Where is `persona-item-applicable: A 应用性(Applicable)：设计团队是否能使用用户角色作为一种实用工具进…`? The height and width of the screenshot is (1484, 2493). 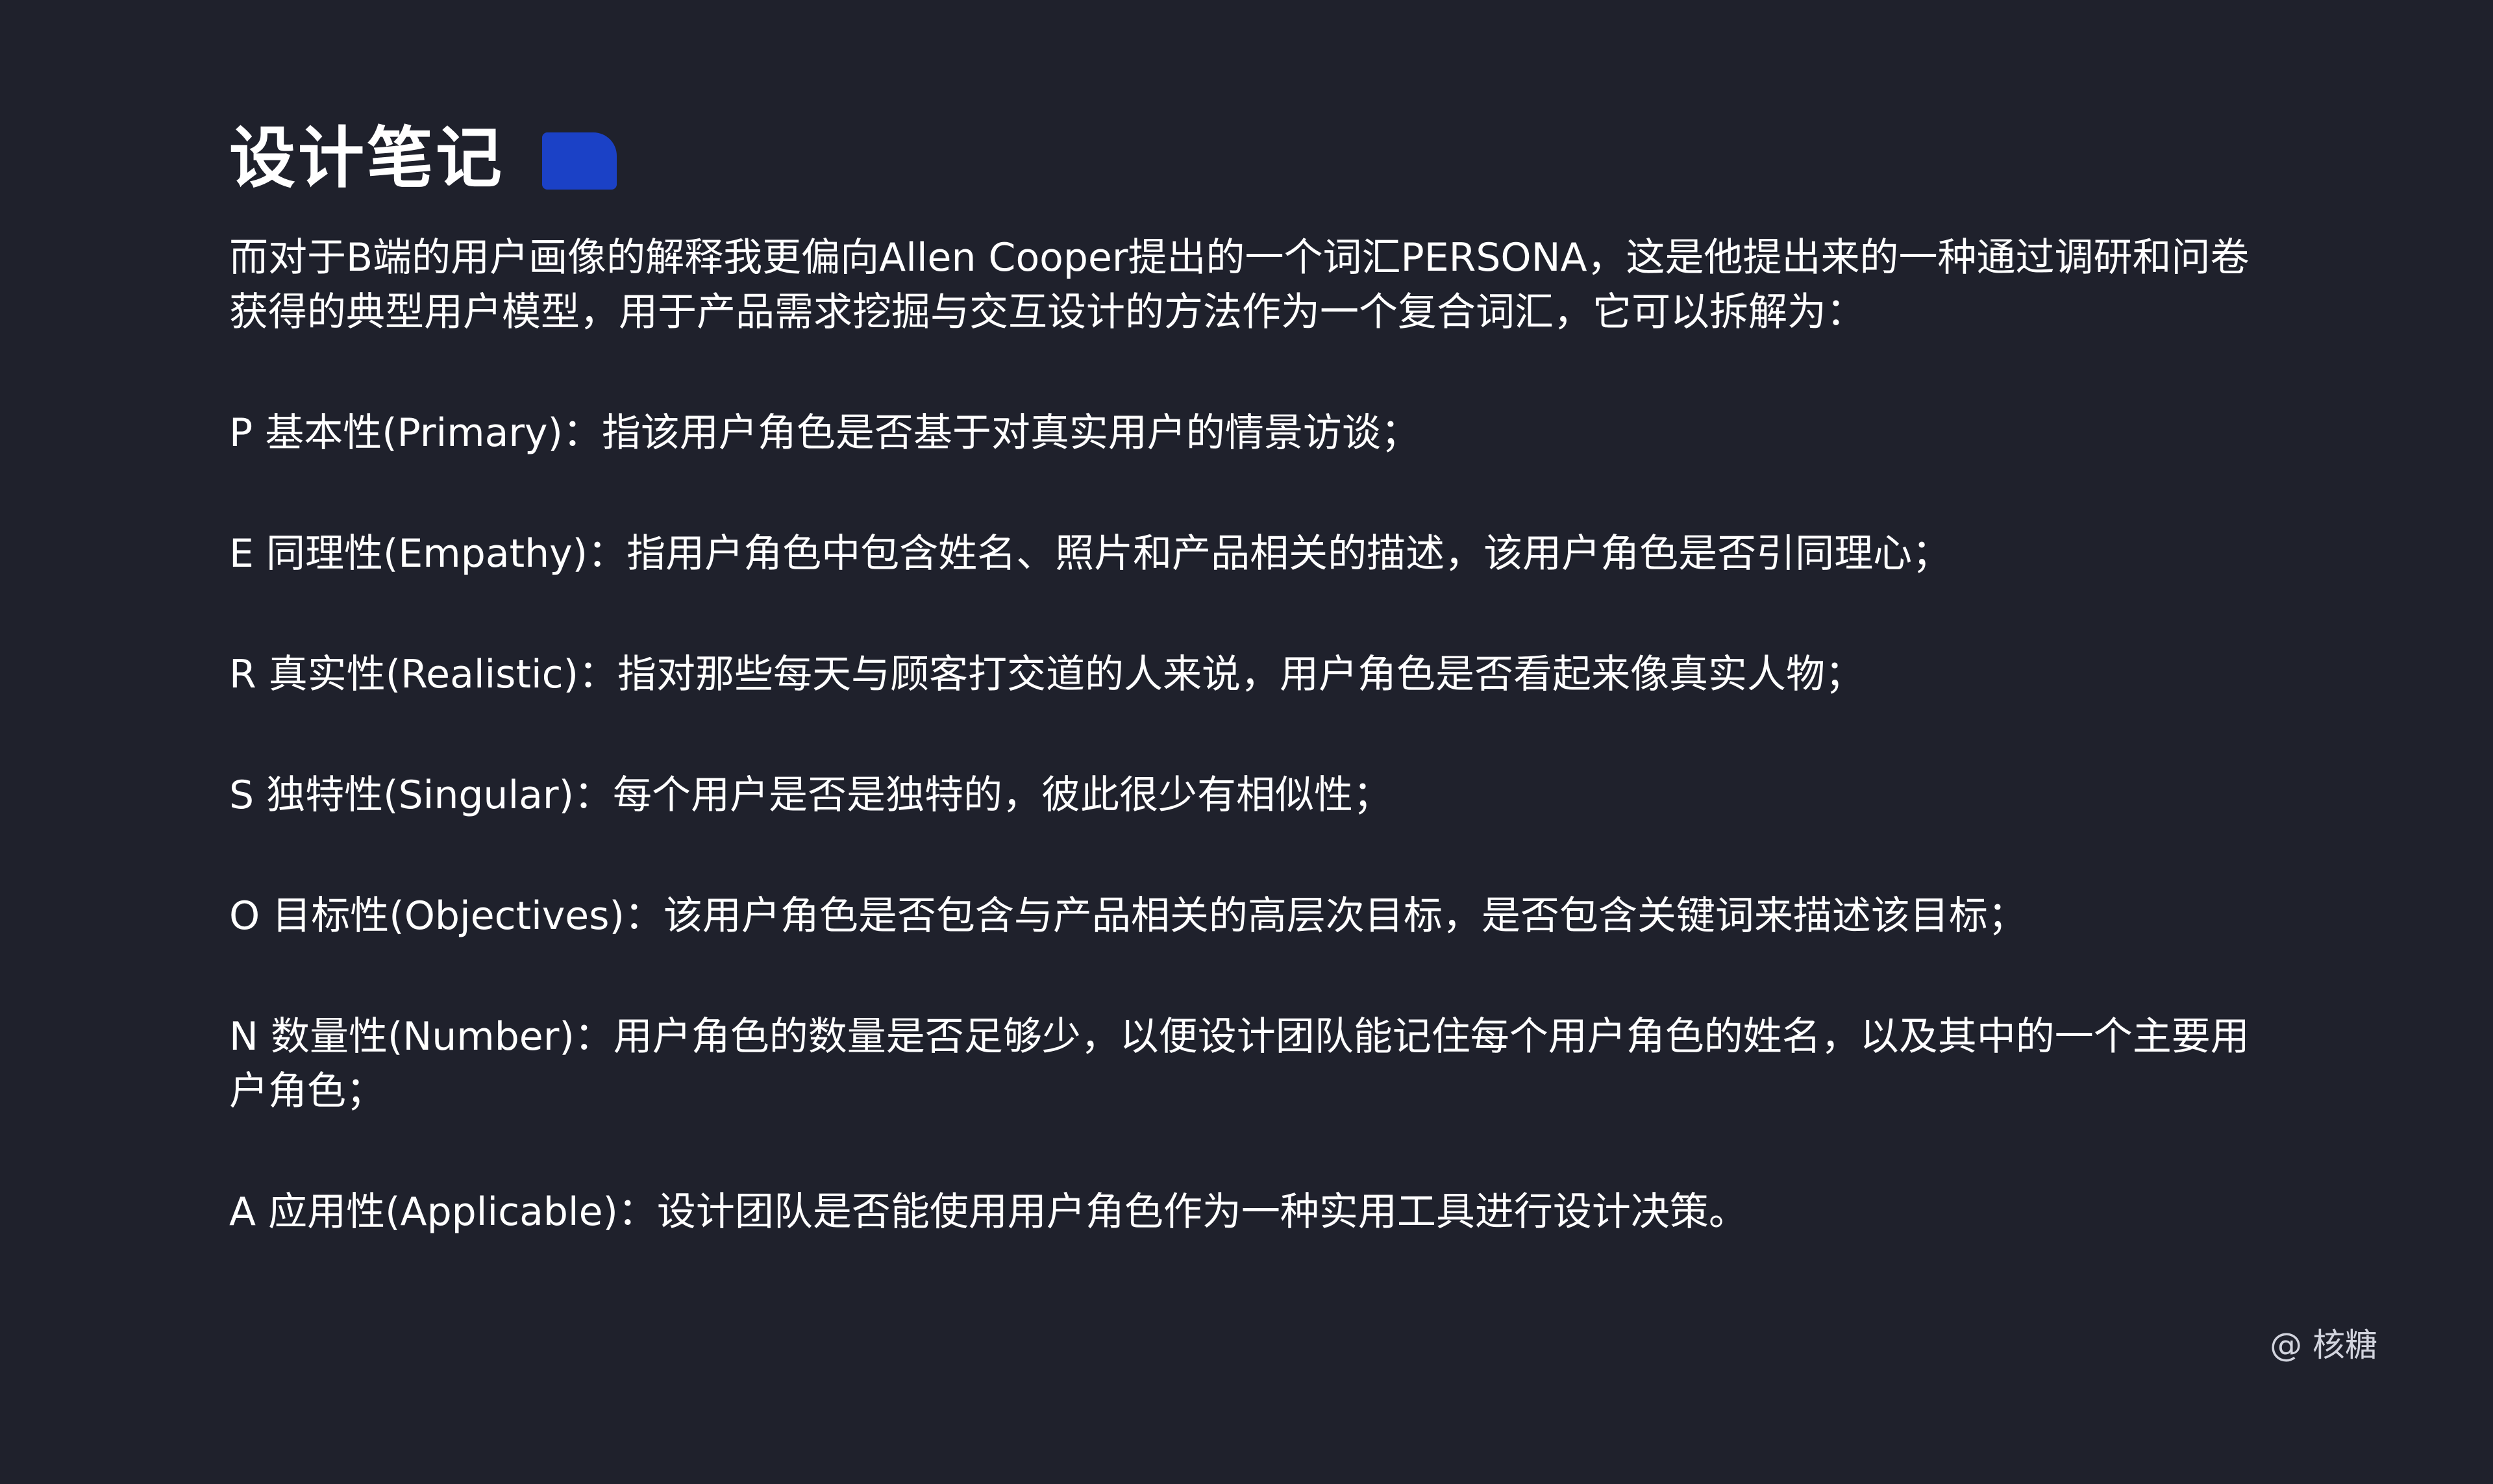 persona-item-applicable: A 应用性(Applicable)：设计团队是否能使用用户角色作为一种实用工具进… is located at coordinates (988, 1212).